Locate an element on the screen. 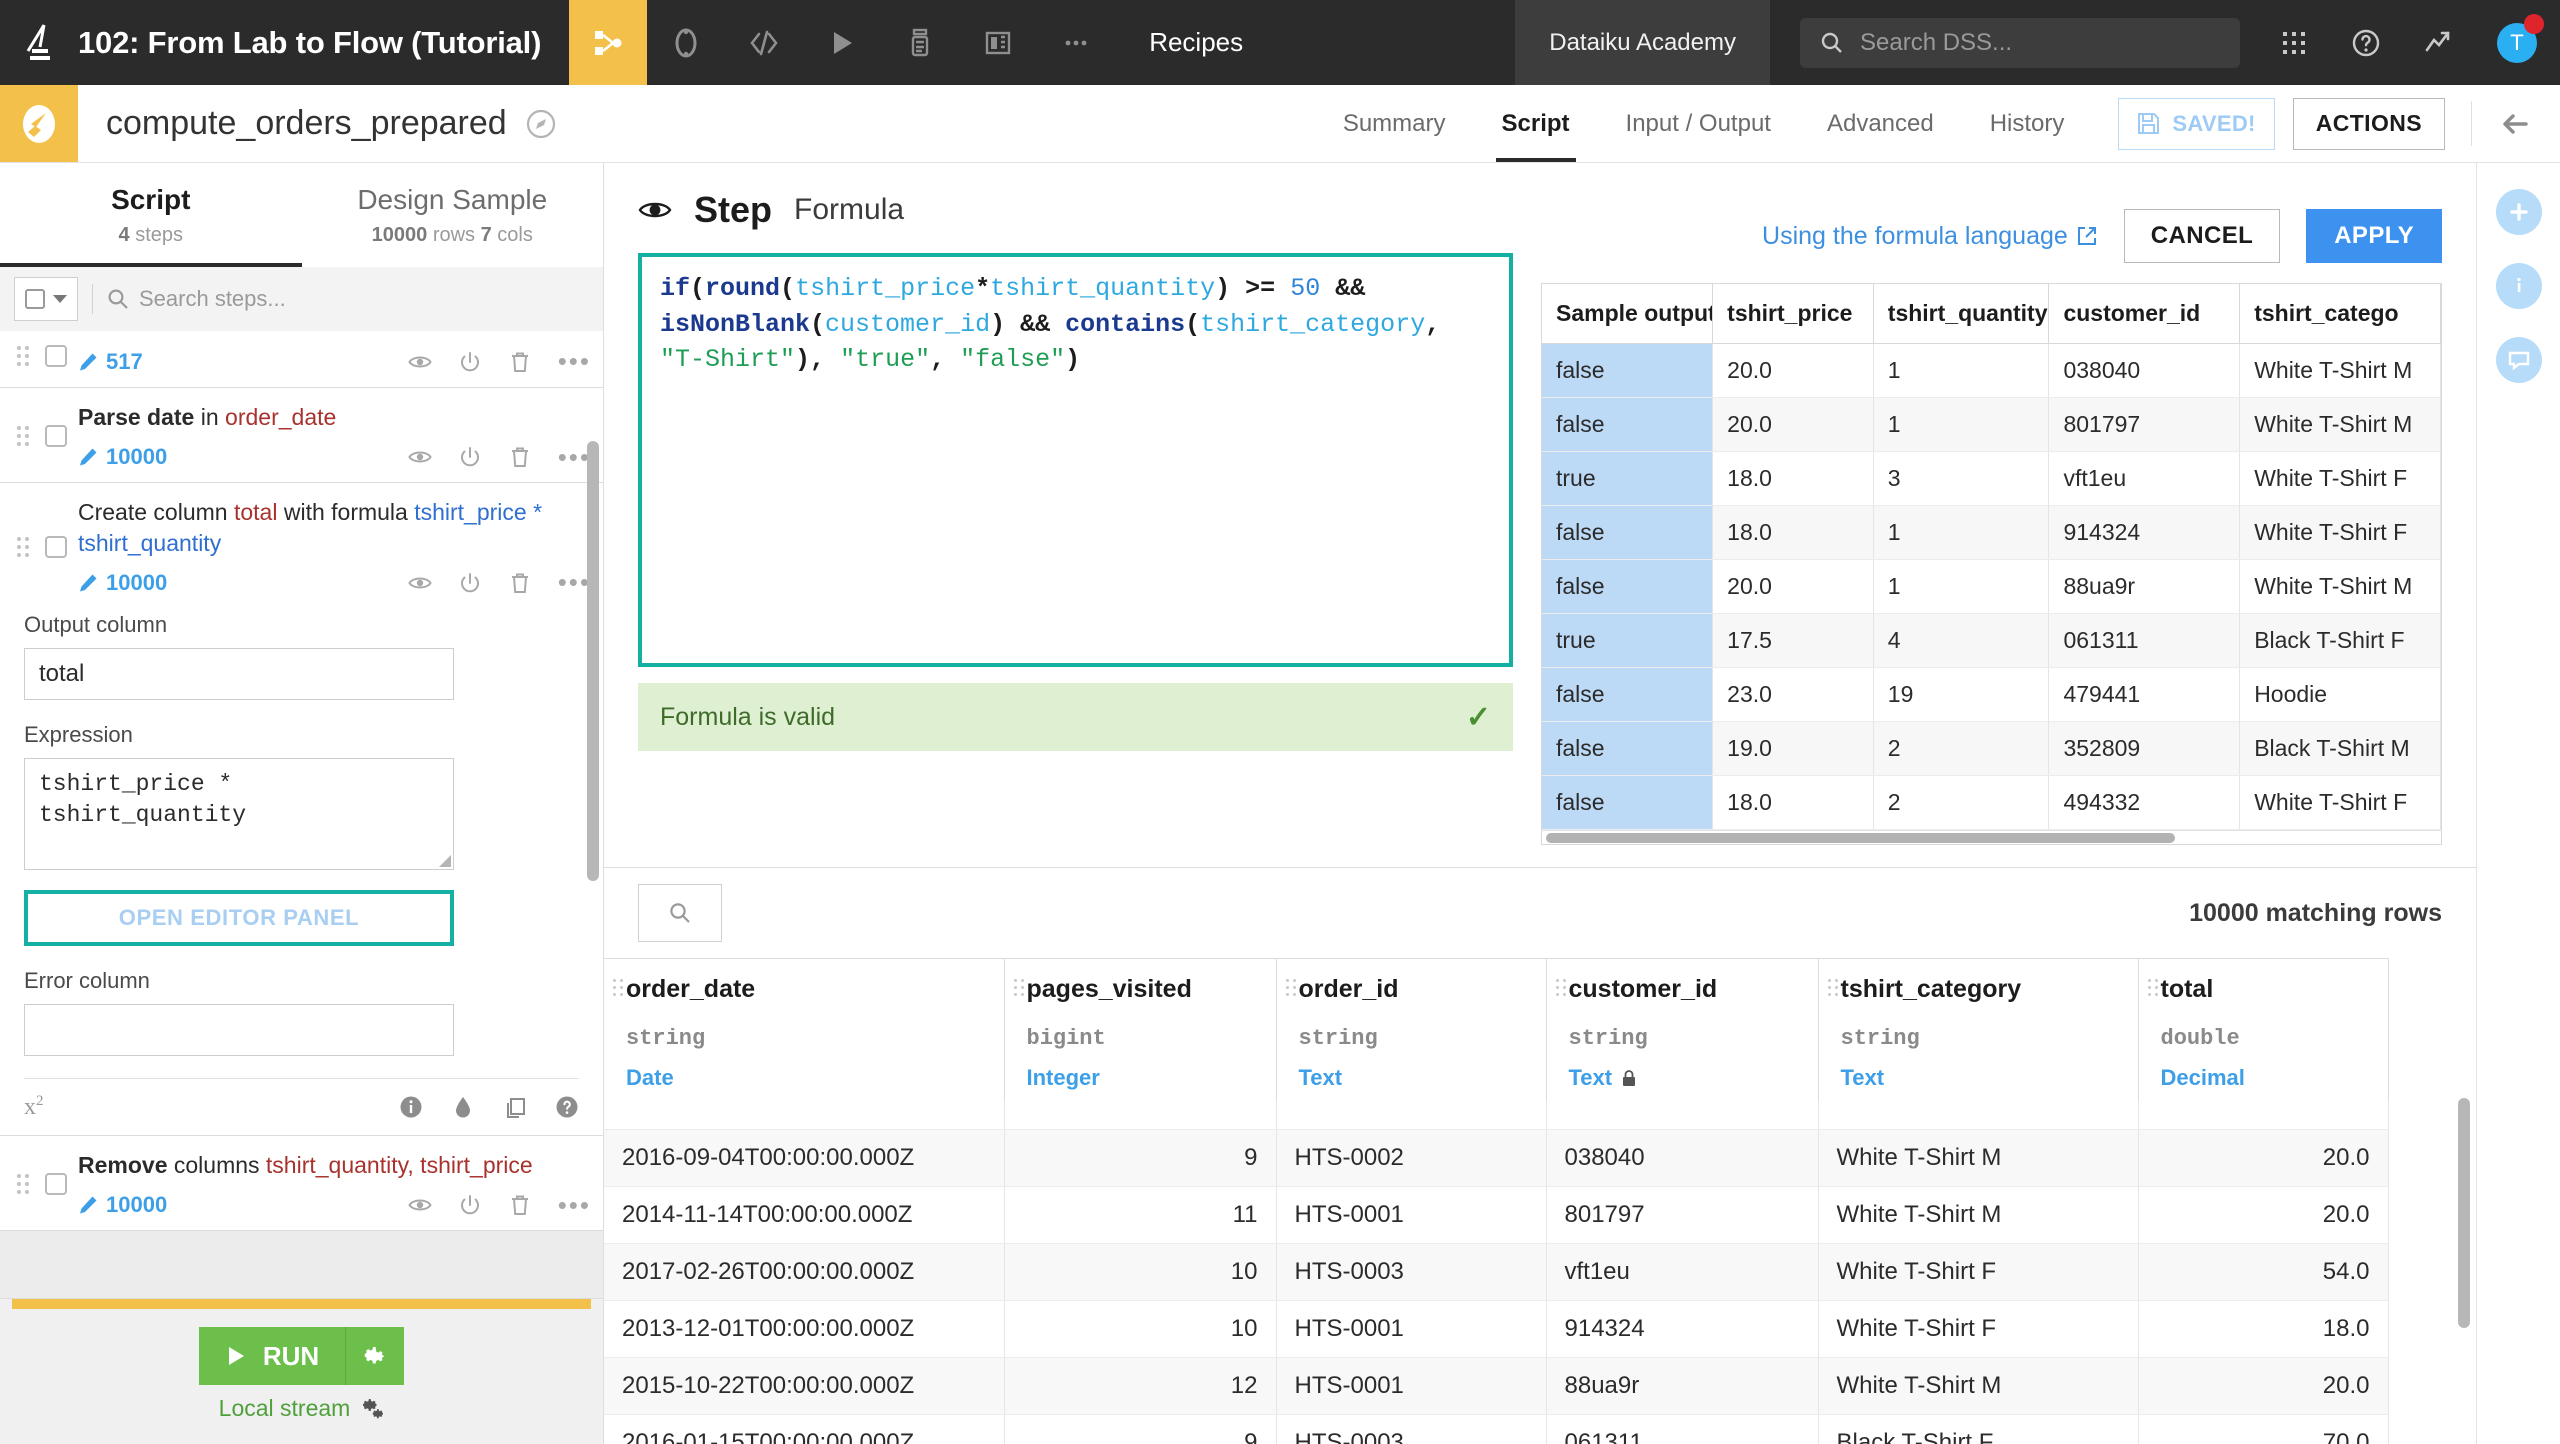 The height and width of the screenshot is (1444, 2560). error-column-input is located at coordinates (239, 1030).